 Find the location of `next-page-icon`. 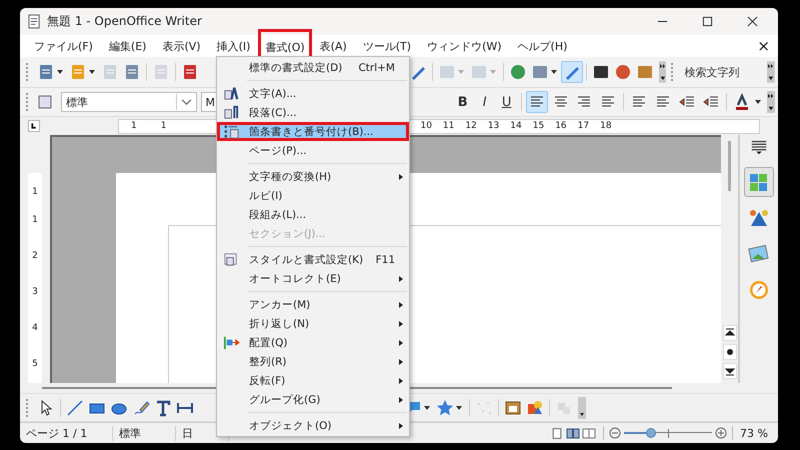

next-page-icon is located at coordinates (729, 371).